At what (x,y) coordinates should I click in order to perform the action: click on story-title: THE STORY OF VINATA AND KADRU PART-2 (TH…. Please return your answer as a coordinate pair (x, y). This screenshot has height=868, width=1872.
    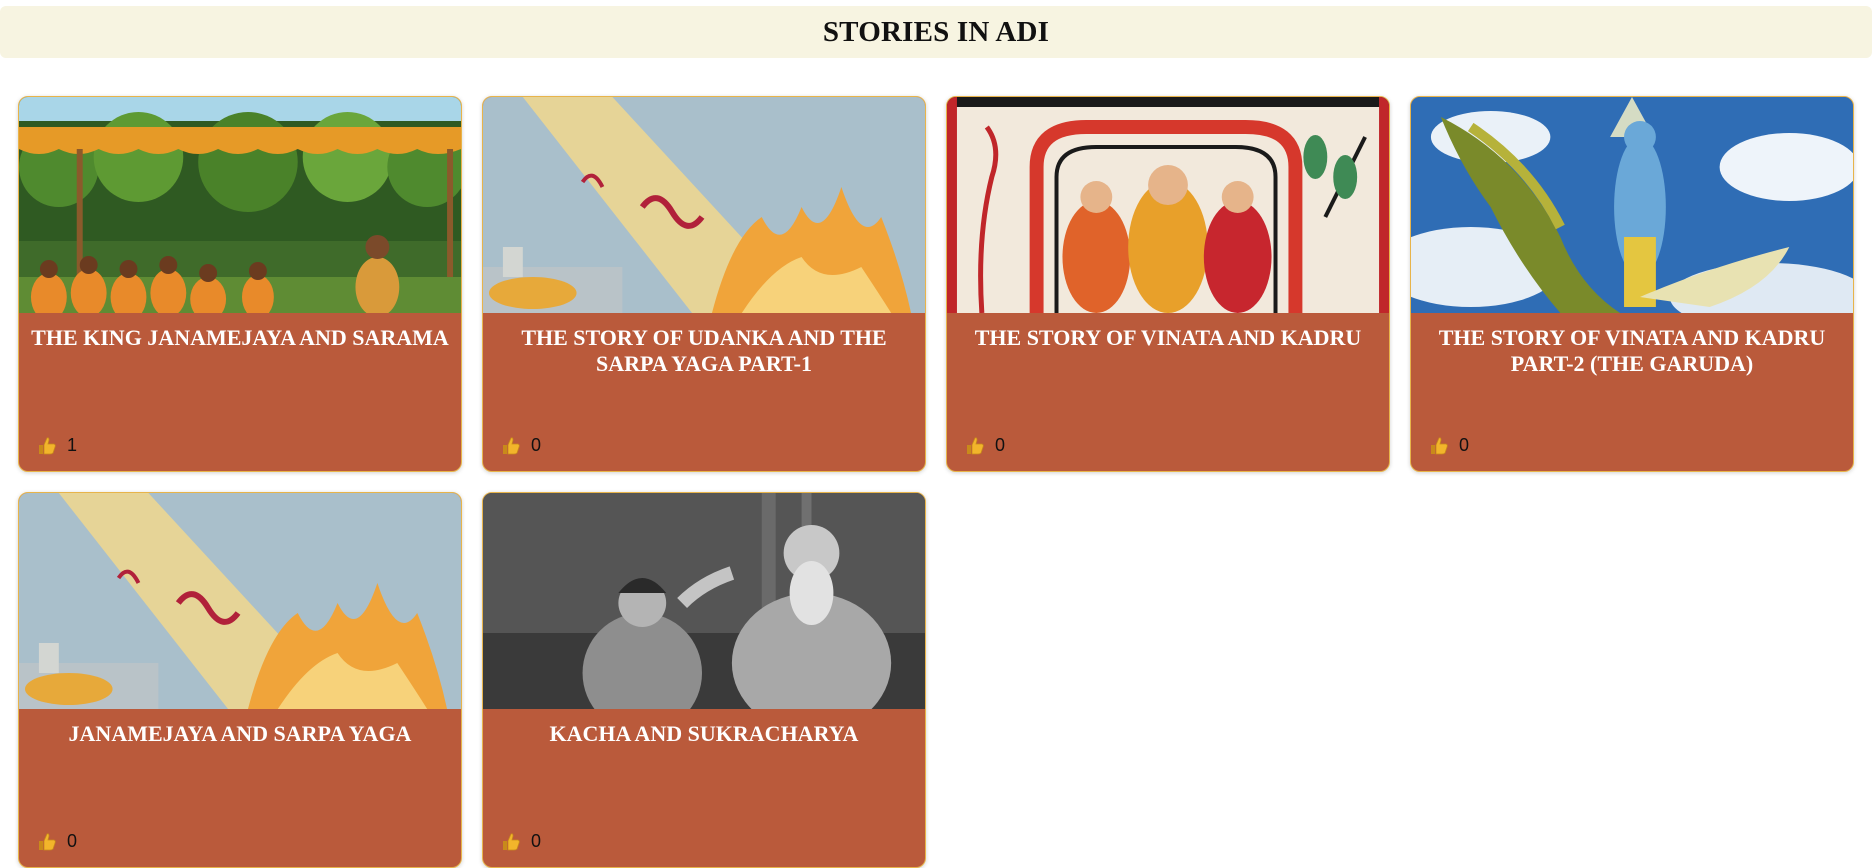
    Looking at the image, I should click on (1632, 351).